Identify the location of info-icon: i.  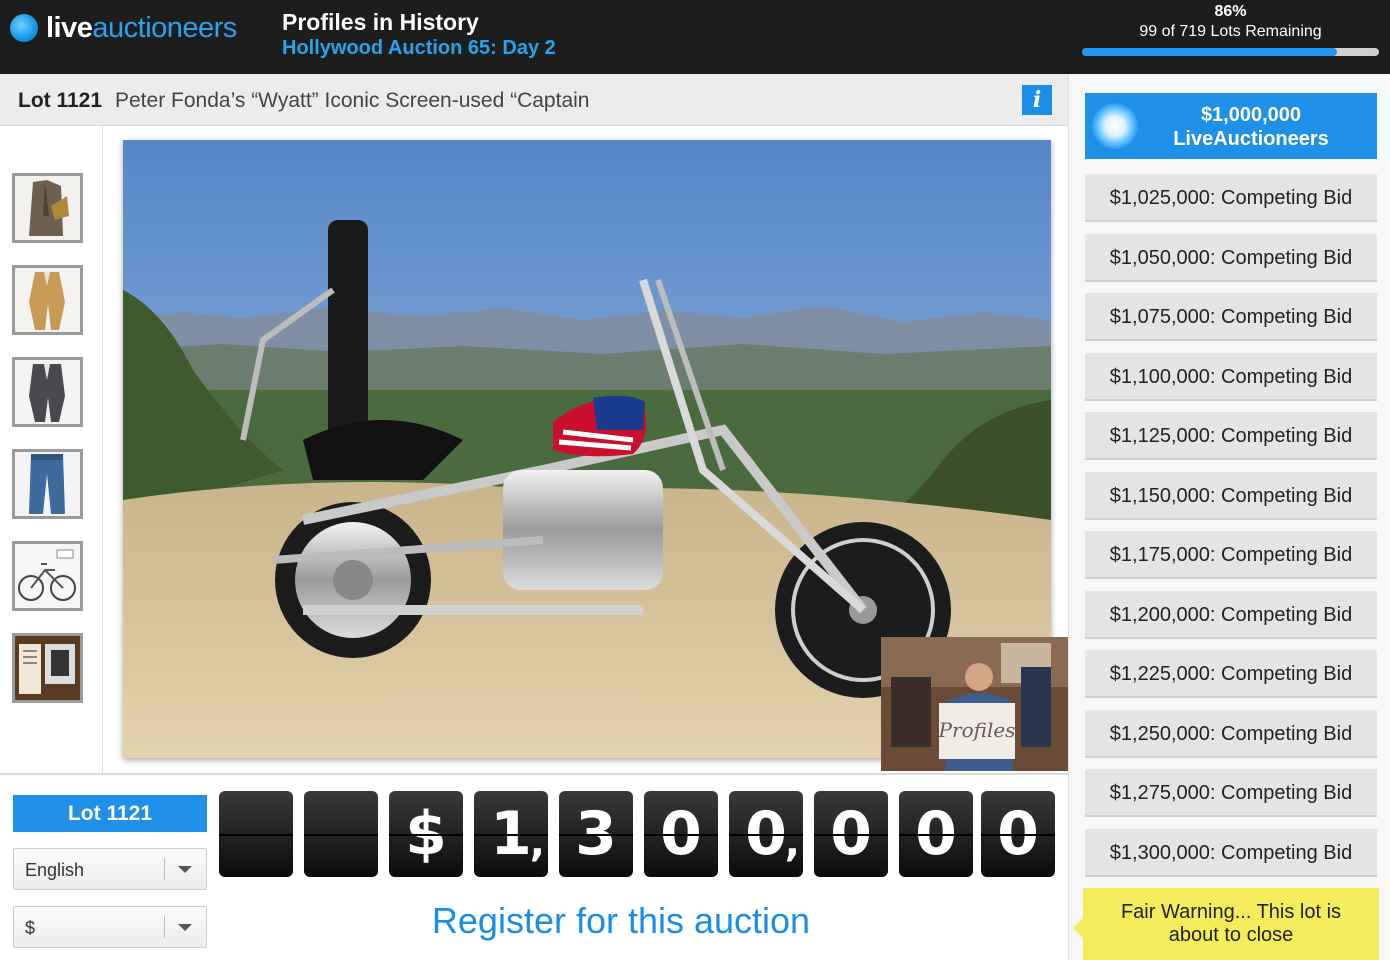
(1037, 100).